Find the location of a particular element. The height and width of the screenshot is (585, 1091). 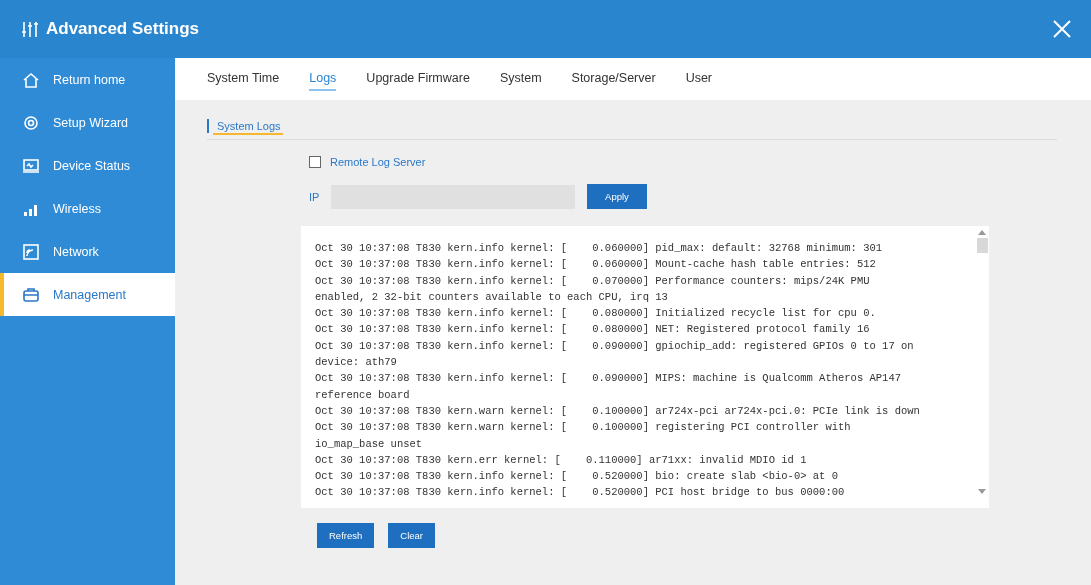

log-line: Oct 30 10:37:08 T830 kern.err kernel: [ 0.110000] ar71xx: invalid MDIO id 1 is located at coordinates (561, 460).